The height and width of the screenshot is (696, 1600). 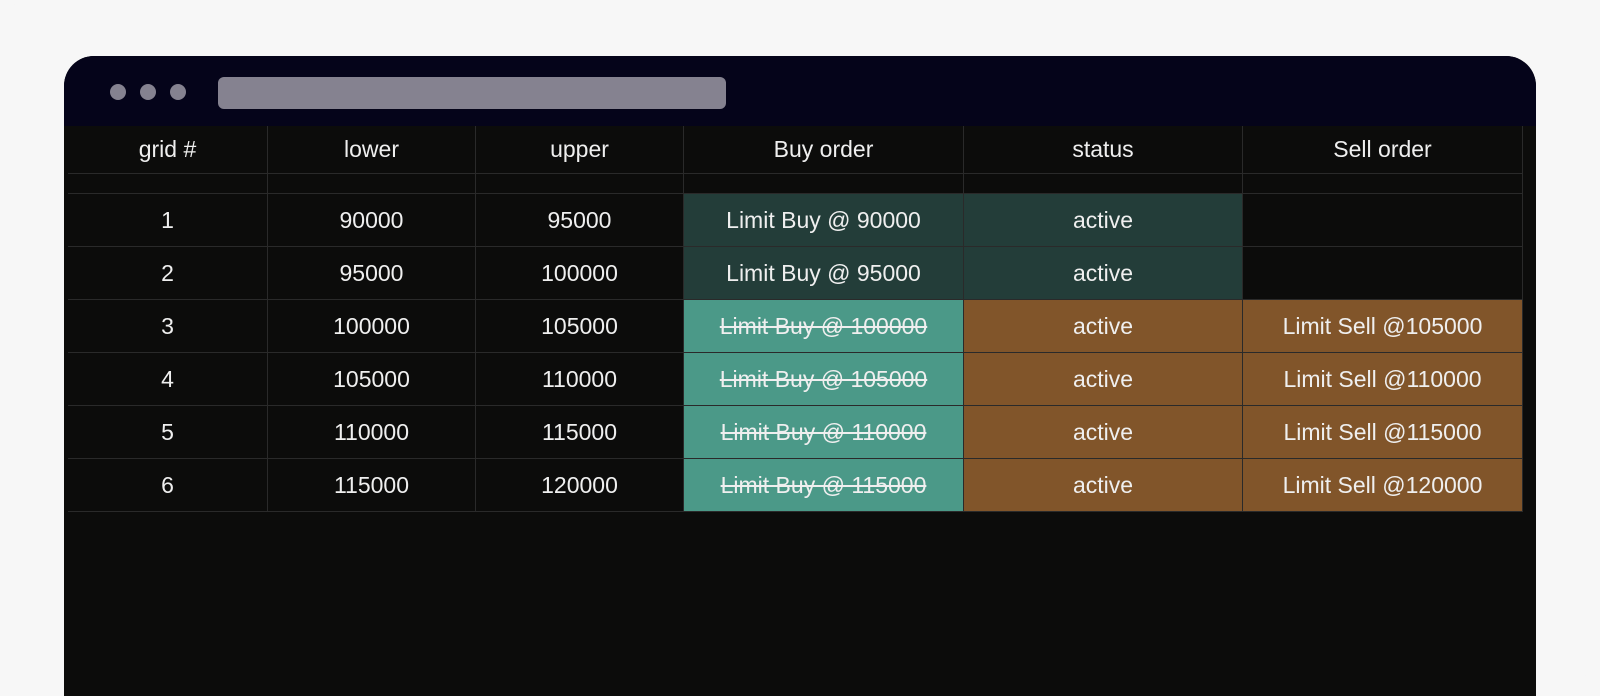 I want to click on grid-number-cell: 3, so click(x=168, y=326).